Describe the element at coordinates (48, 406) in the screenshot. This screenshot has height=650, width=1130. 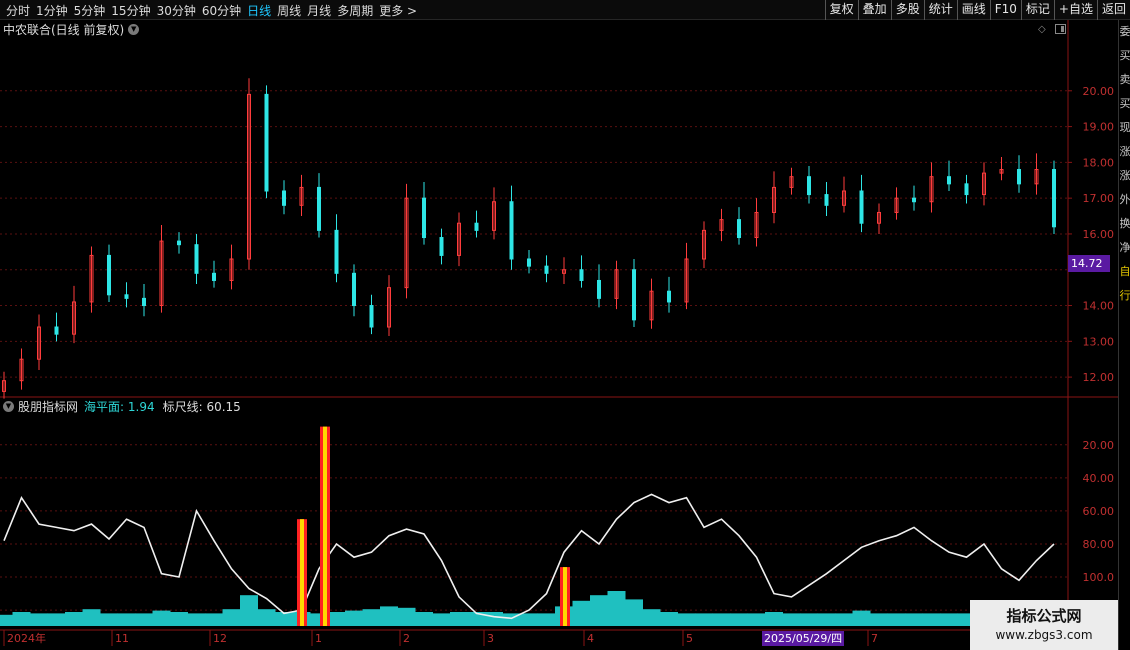
I see `indicator-name: 股朋指标网` at that location.